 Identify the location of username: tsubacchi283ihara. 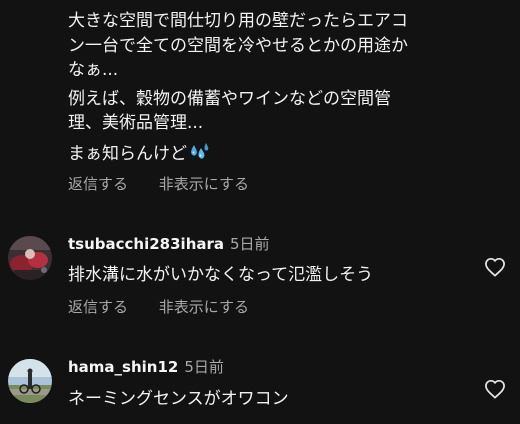
(146, 244).